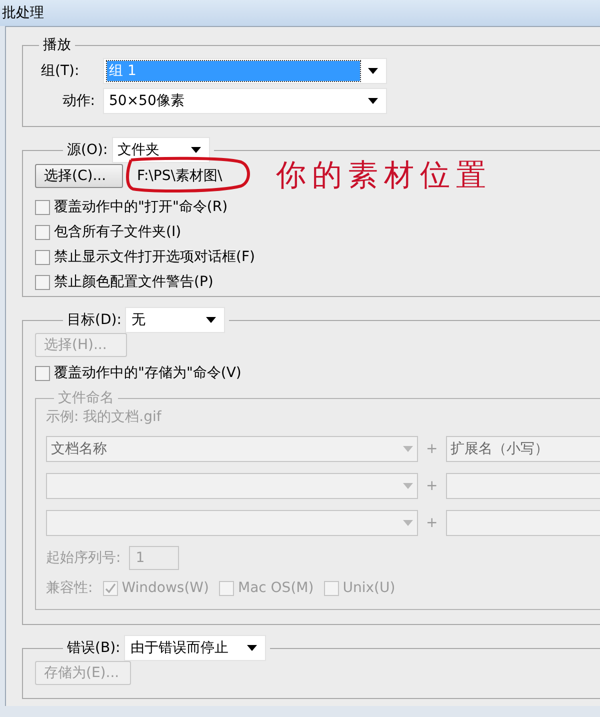  I want to click on field-label: 兼容性:, so click(69, 588).